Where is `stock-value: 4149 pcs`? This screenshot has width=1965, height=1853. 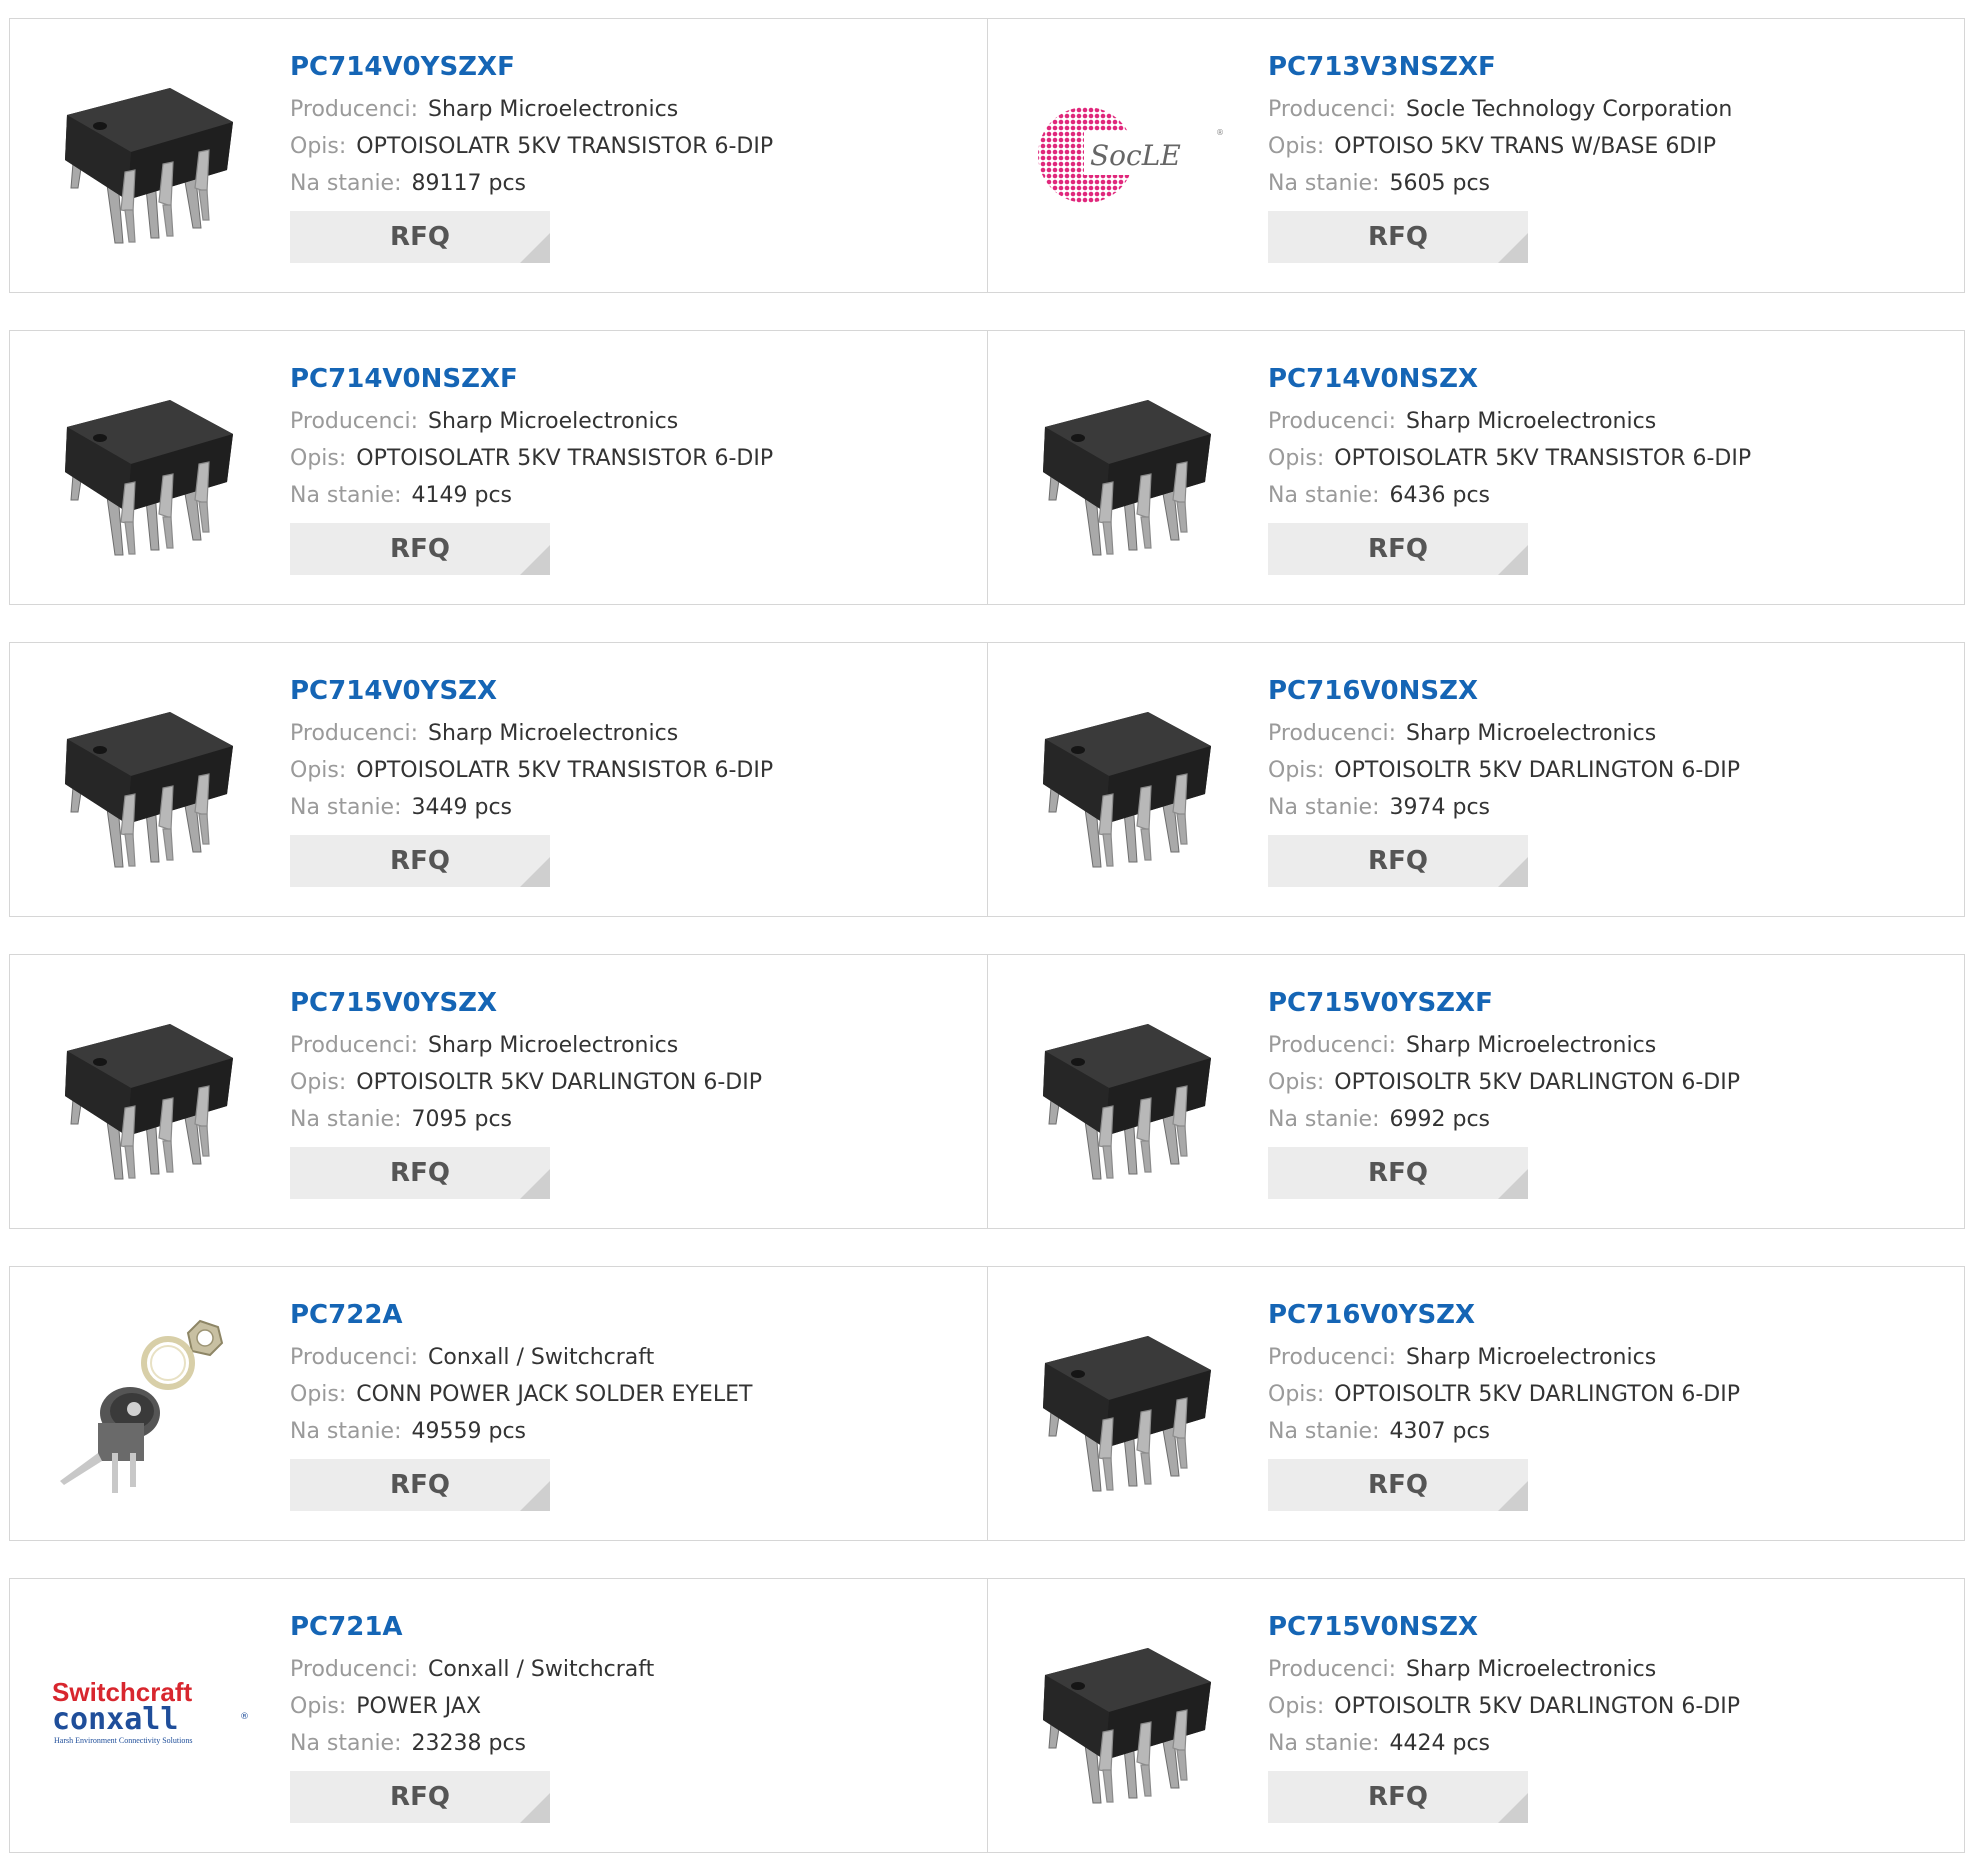
stock-value: 4149 pcs is located at coordinates (462, 495).